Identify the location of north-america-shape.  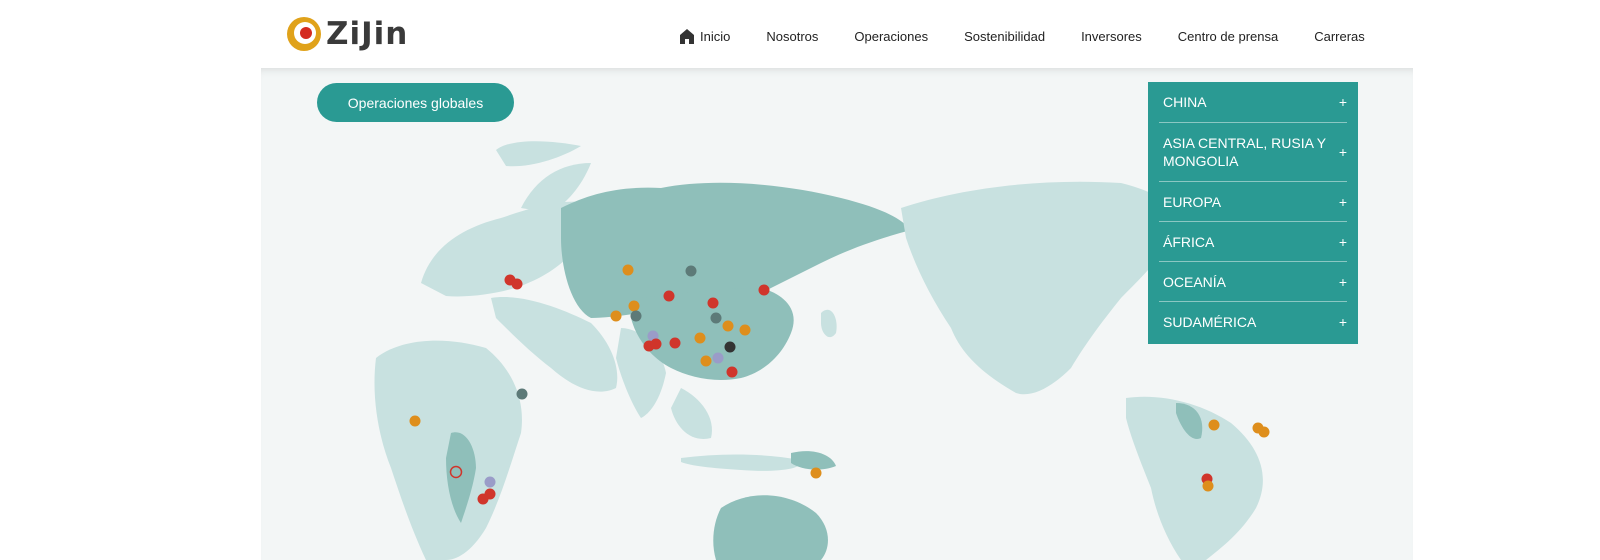
(1041, 288).